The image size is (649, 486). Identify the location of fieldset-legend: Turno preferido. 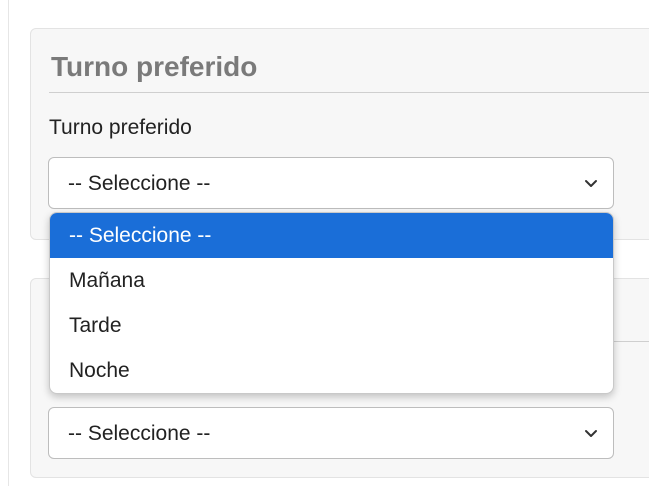
(154, 66).